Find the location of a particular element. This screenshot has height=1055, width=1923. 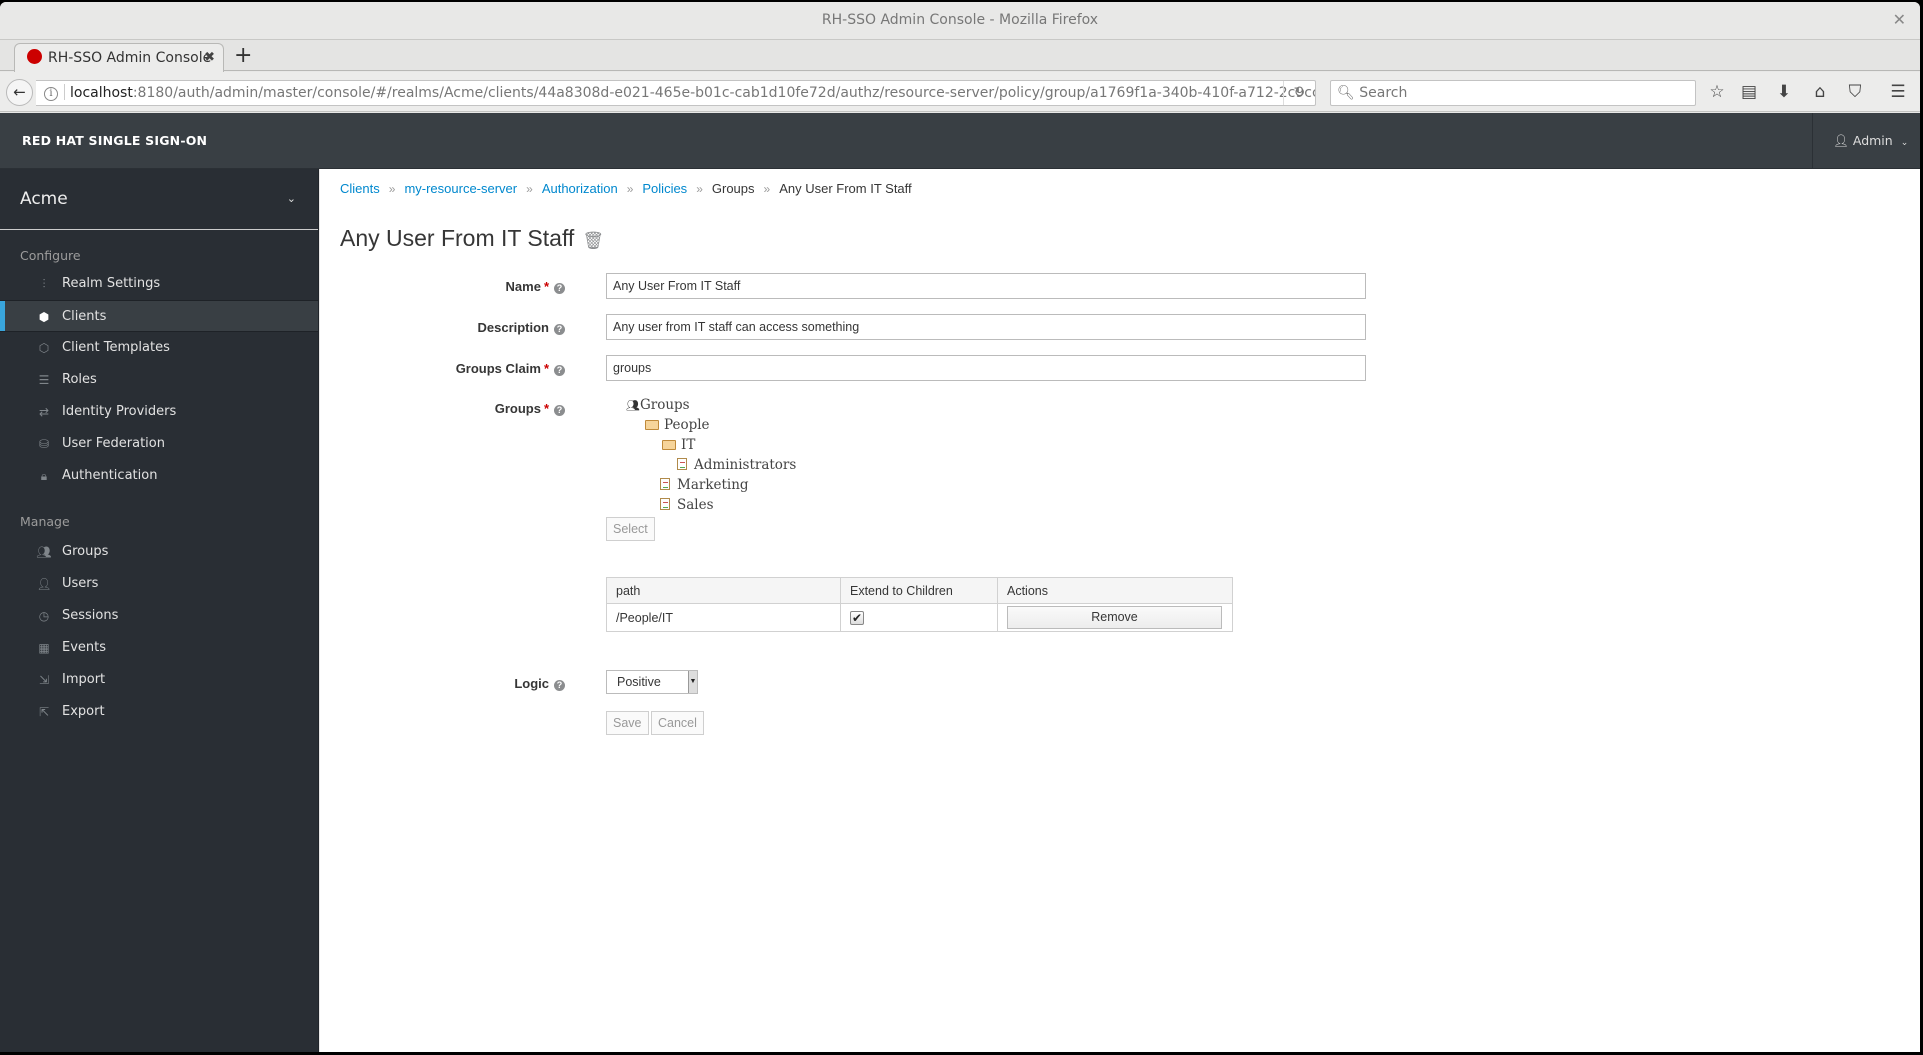

name-field is located at coordinates (986, 286).